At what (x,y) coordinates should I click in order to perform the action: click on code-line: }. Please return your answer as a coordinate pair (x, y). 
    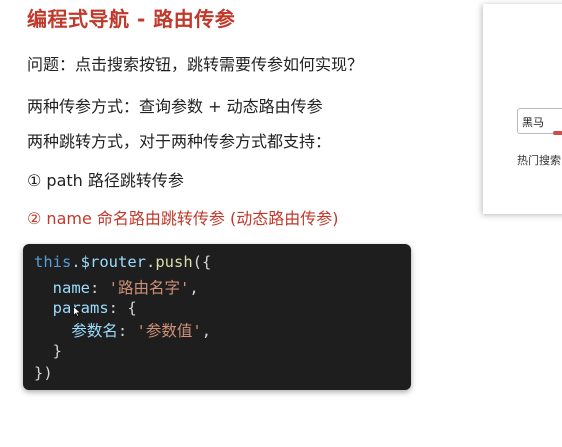
    Looking at the image, I should click on (48, 351).